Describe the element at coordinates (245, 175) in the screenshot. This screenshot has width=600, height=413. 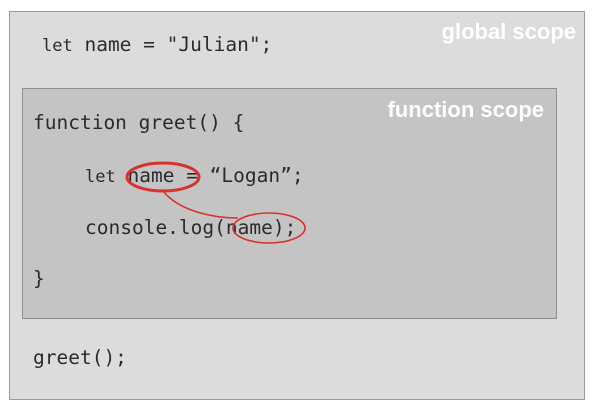
I see `inner-assignment: = “Logan”;` at that location.